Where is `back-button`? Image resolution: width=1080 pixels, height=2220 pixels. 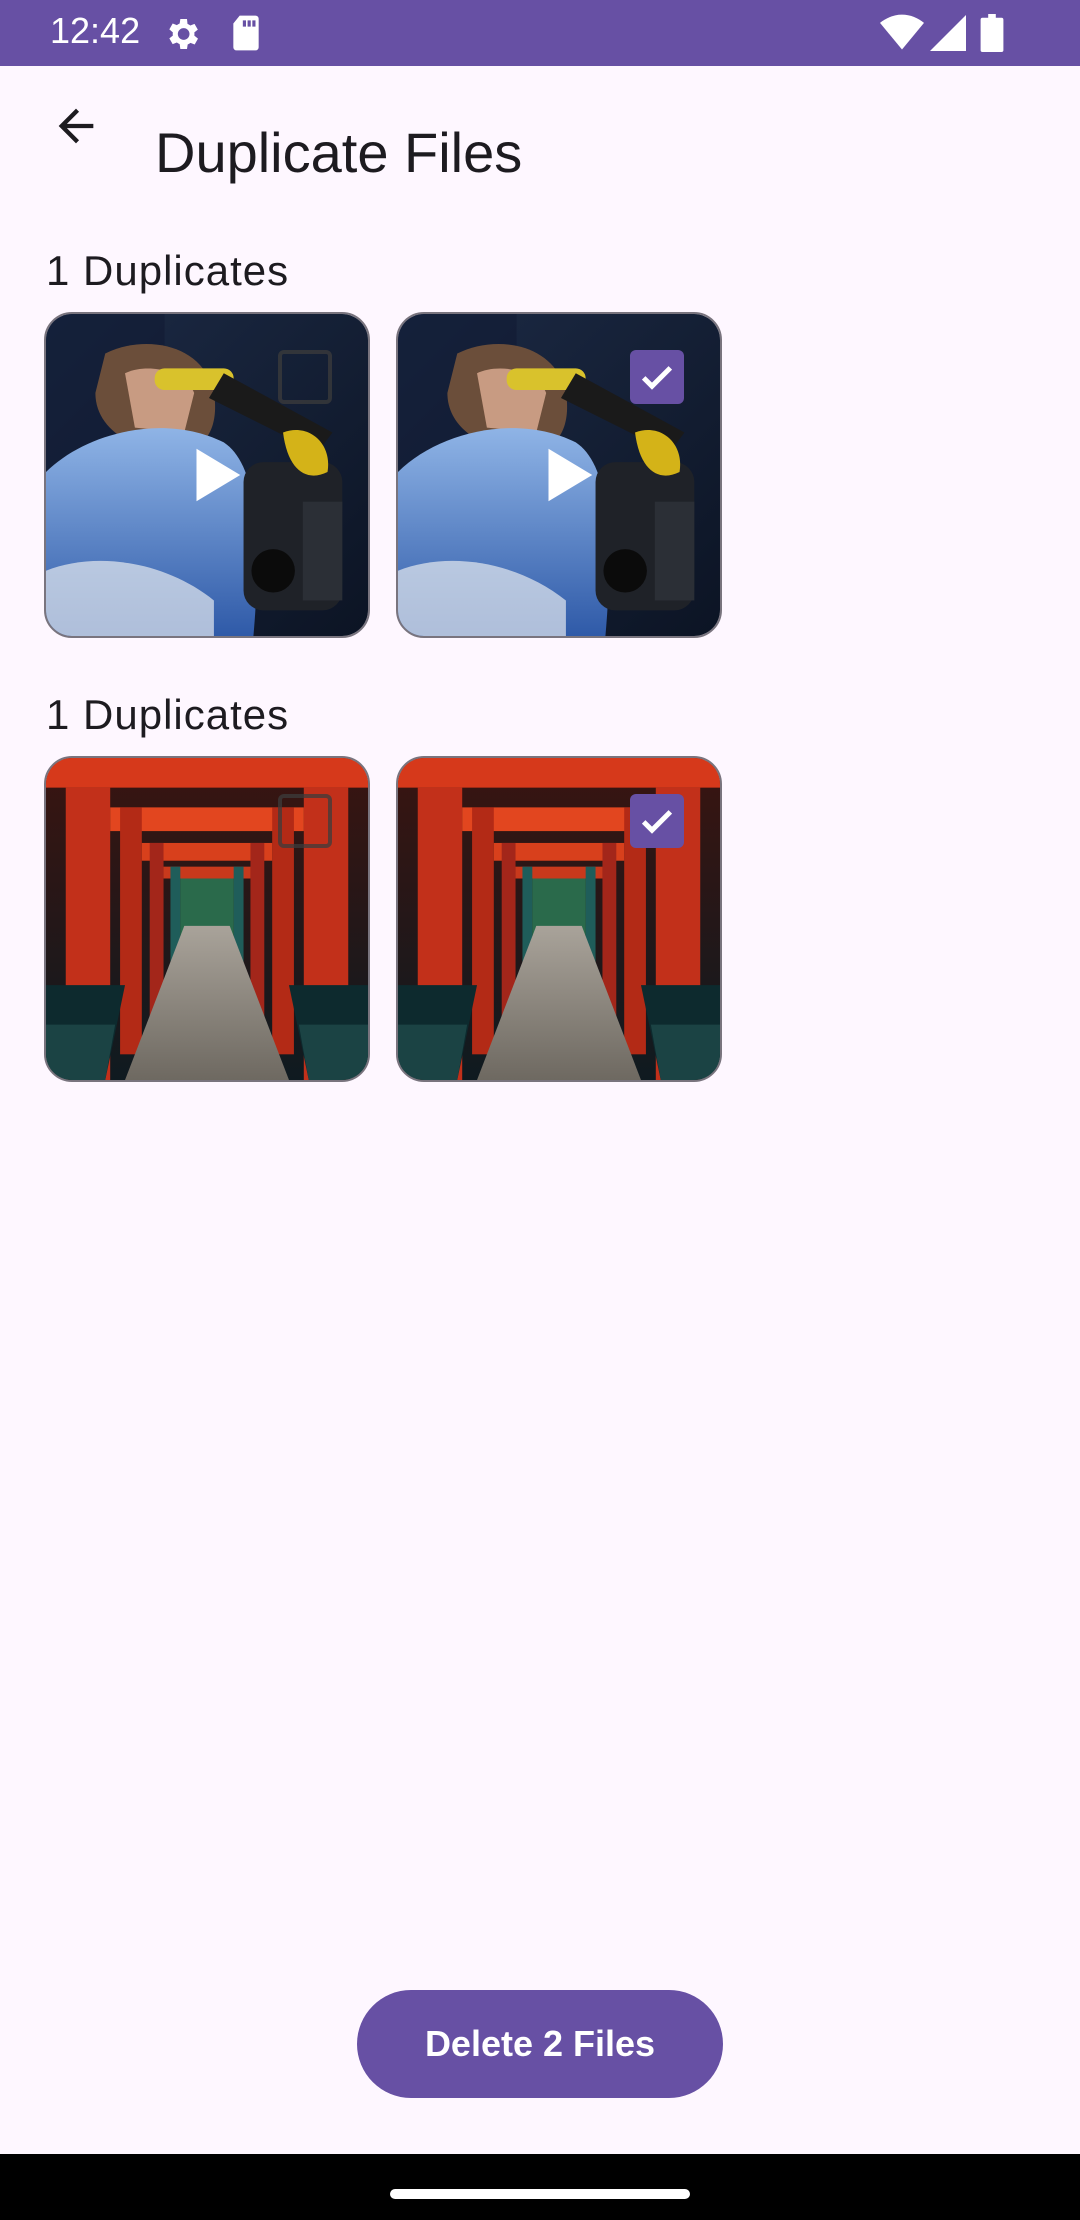 back-button is located at coordinates (76, 128).